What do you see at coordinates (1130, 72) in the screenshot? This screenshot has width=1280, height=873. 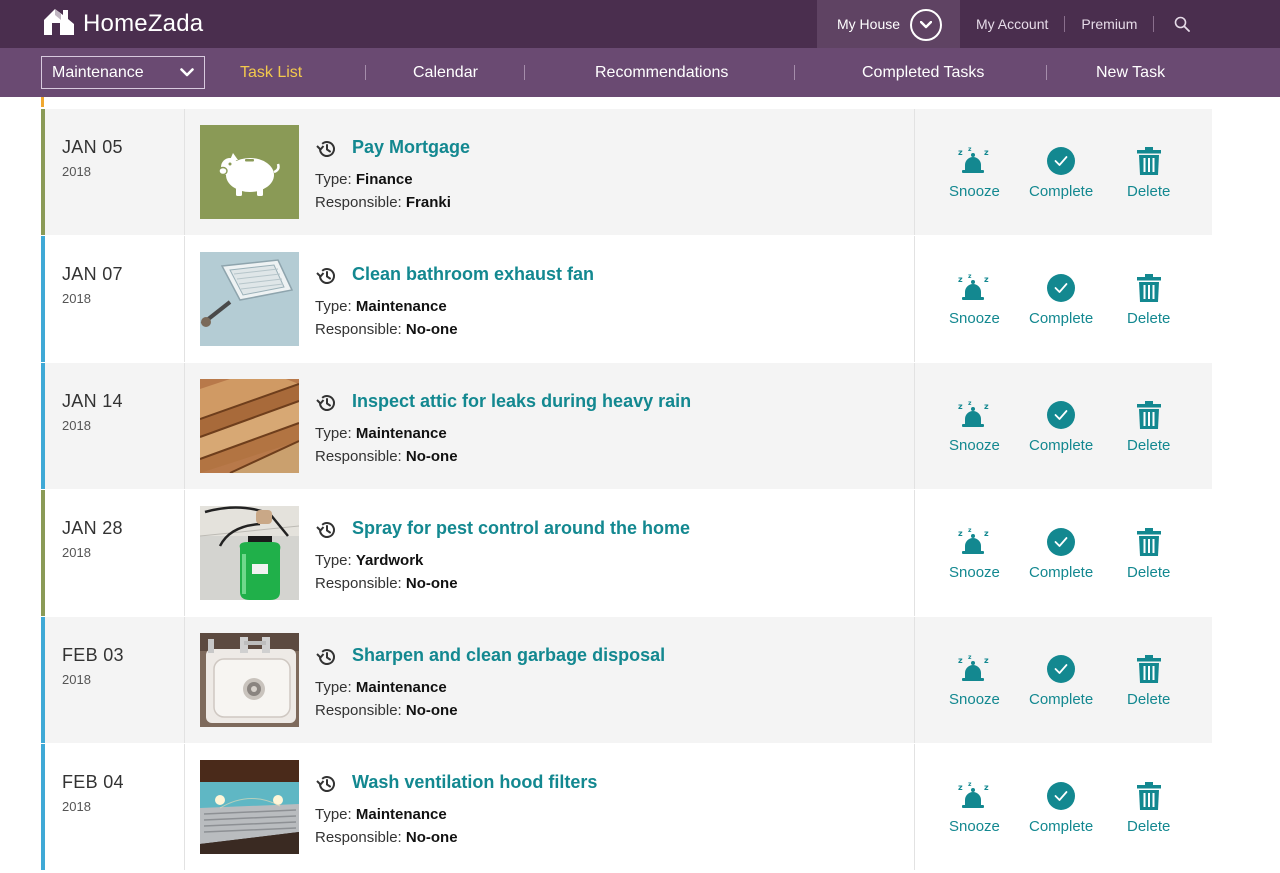 I see `tab-new-task: New Task` at bounding box center [1130, 72].